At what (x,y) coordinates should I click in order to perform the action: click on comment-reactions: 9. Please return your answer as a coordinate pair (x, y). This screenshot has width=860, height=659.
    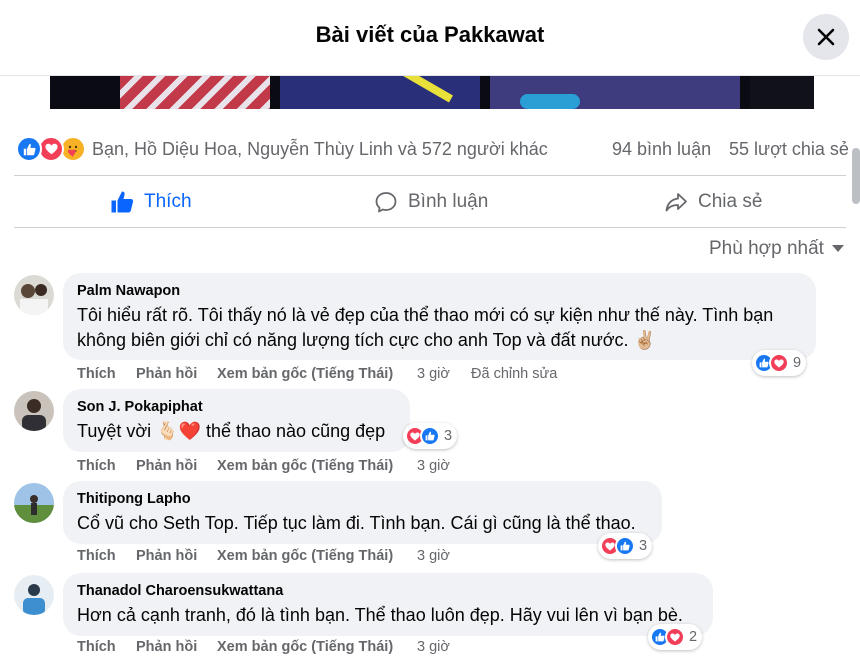
    Looking at the image, I should click on (779, 363).